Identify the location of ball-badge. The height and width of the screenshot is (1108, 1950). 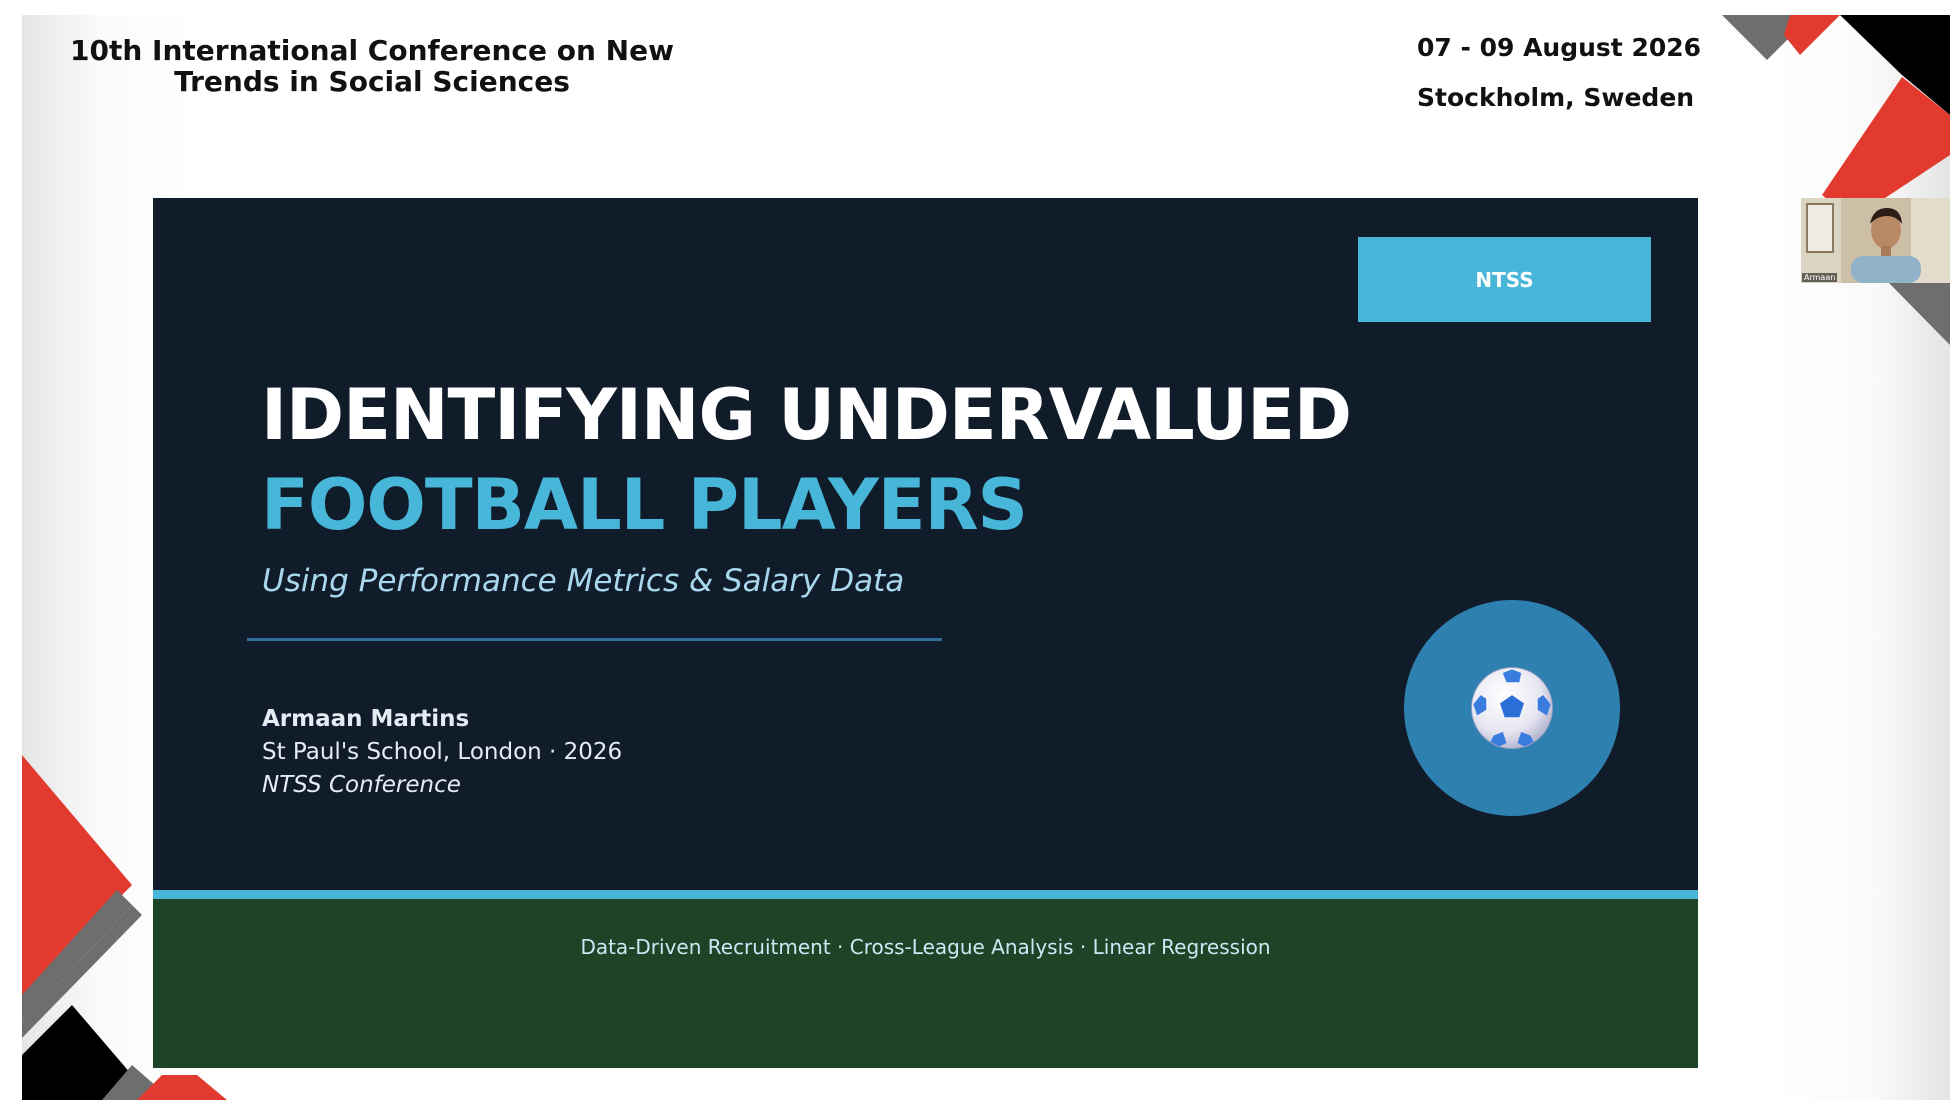
(1512, 708).